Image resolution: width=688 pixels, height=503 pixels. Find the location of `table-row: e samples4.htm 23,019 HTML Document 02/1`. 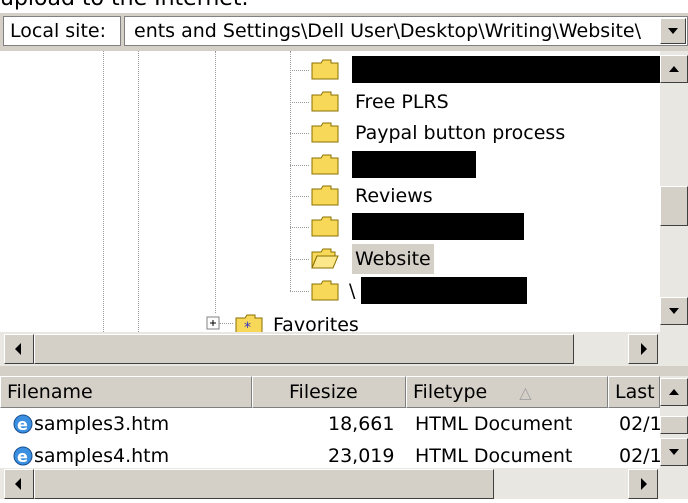

table-row: e samples4.htm 23,019 HTML Document 02/1 is located at coordinates (344, 454).